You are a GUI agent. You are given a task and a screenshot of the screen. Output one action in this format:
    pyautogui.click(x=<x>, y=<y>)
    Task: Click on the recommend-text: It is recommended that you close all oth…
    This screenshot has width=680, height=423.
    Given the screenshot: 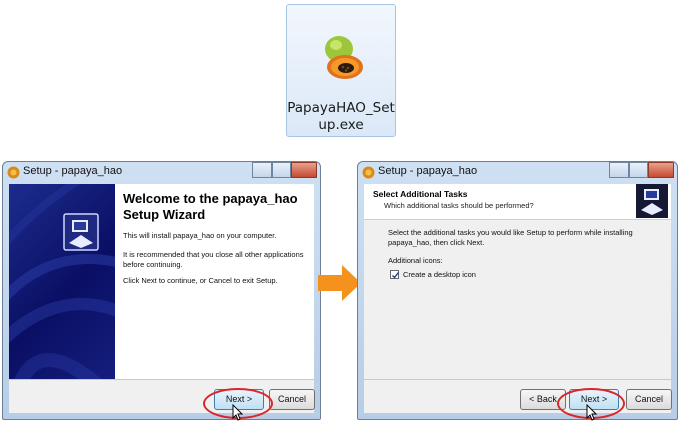 What is the action you would take?
    pyautogui.click(x=213, y=259)
    